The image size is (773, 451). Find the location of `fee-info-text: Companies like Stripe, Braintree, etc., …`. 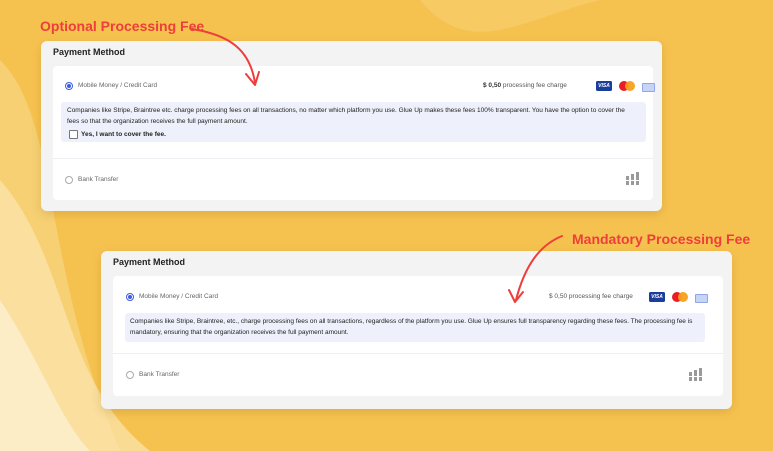

fee-info-text: Companies like Stripe, Braintree, etc., … is located at coordinates (411, 327).